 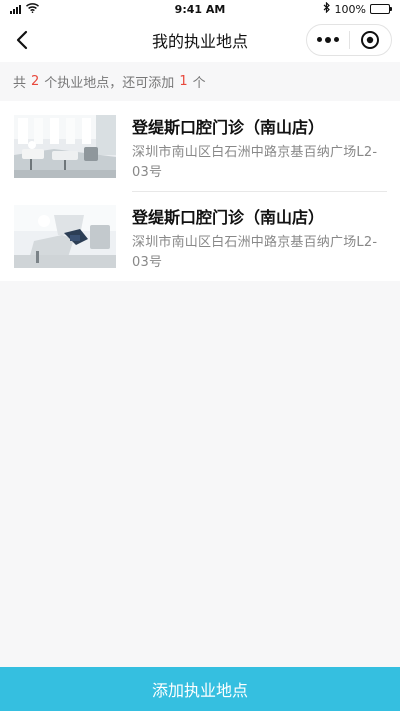 I want to click on status-right: 100%, so click(x=357, y=8).